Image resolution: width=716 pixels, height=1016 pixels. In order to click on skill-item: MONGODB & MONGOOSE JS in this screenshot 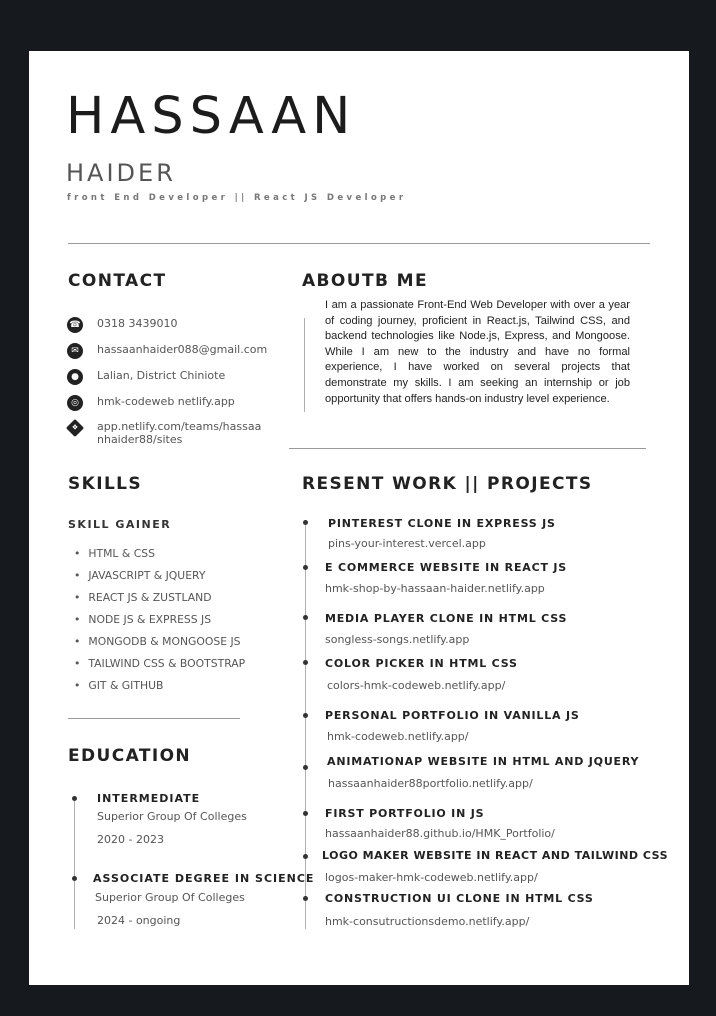, I will do `click(159, 646)`.